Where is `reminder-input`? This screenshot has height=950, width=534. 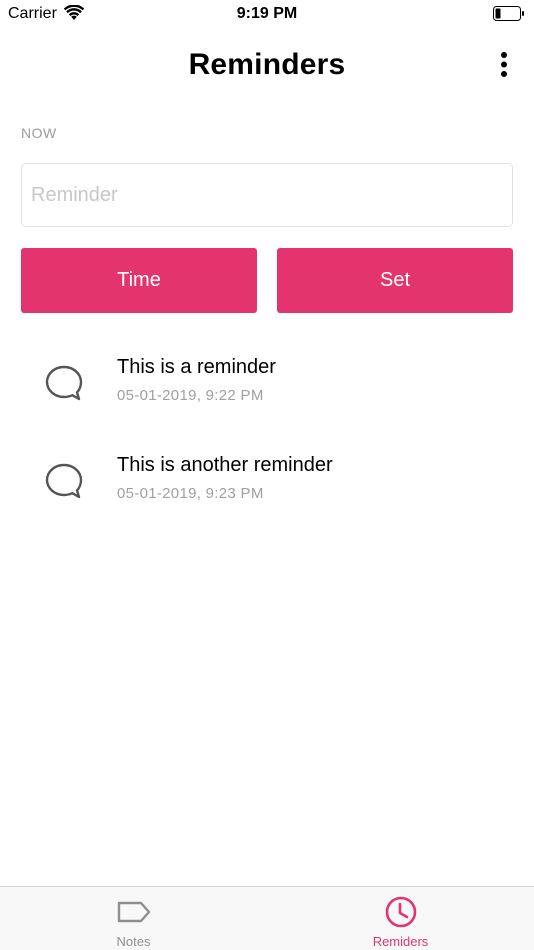
reminder-input is located at coordinates (267, 195).